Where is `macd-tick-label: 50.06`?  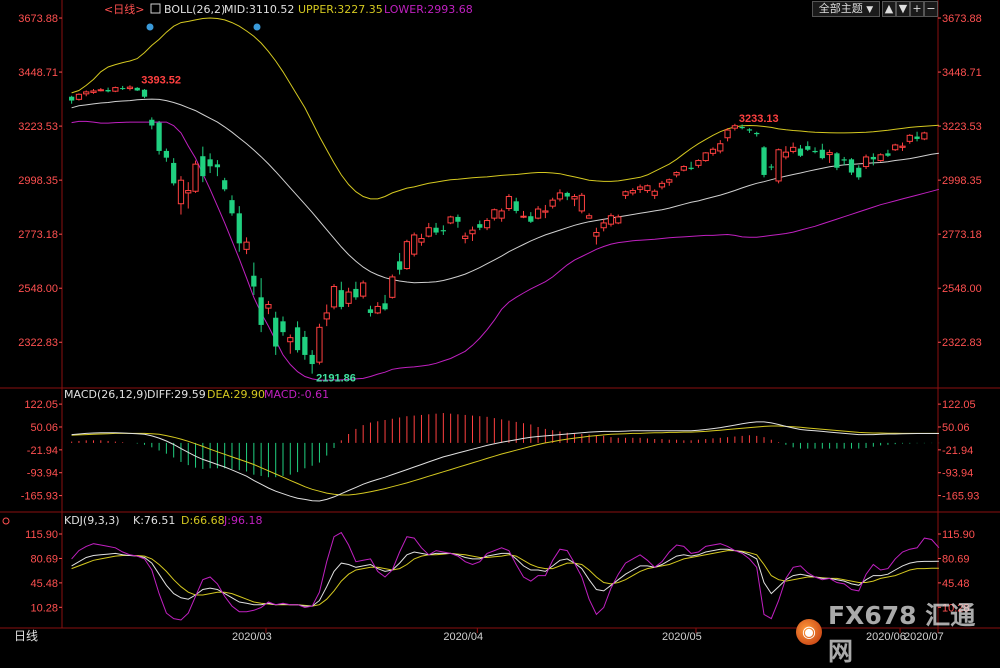 macd-tick-label: 50.06 is located at coordinates (956, 428).